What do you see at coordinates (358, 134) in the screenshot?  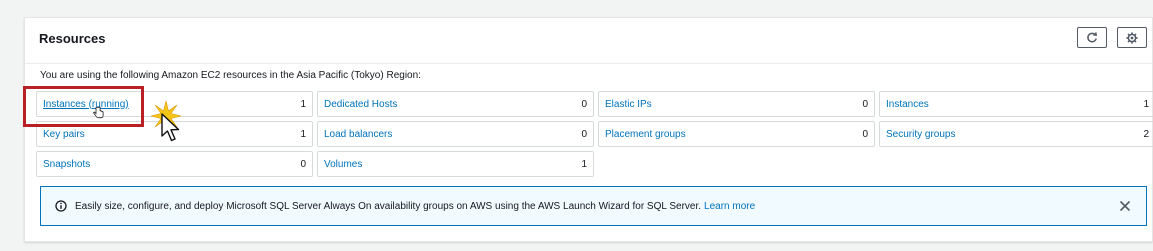 I see `resource-label: Load balancers` at bounding box center [358, 134].